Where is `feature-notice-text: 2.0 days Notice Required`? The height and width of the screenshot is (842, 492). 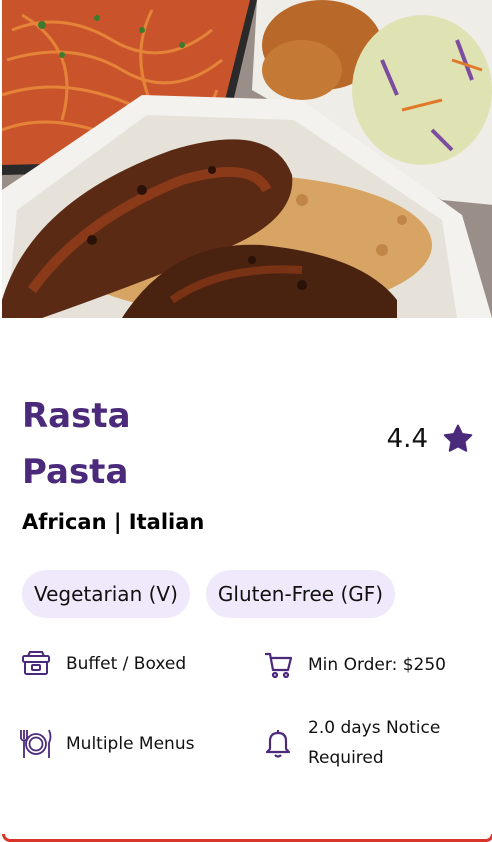 feature-notice-text: 2.0 days Notice Required is located at coordinates (374, 743).